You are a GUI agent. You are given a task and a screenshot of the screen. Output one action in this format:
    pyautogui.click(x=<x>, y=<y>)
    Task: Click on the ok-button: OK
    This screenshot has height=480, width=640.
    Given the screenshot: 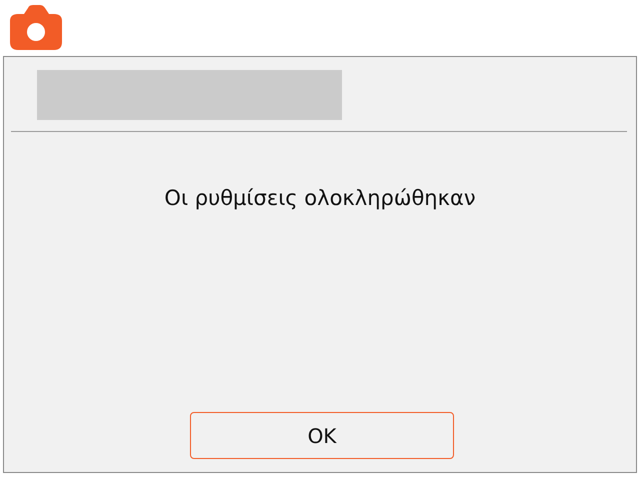 What is the action you would take?
    pyautogui.click(x=322, y=435)
    